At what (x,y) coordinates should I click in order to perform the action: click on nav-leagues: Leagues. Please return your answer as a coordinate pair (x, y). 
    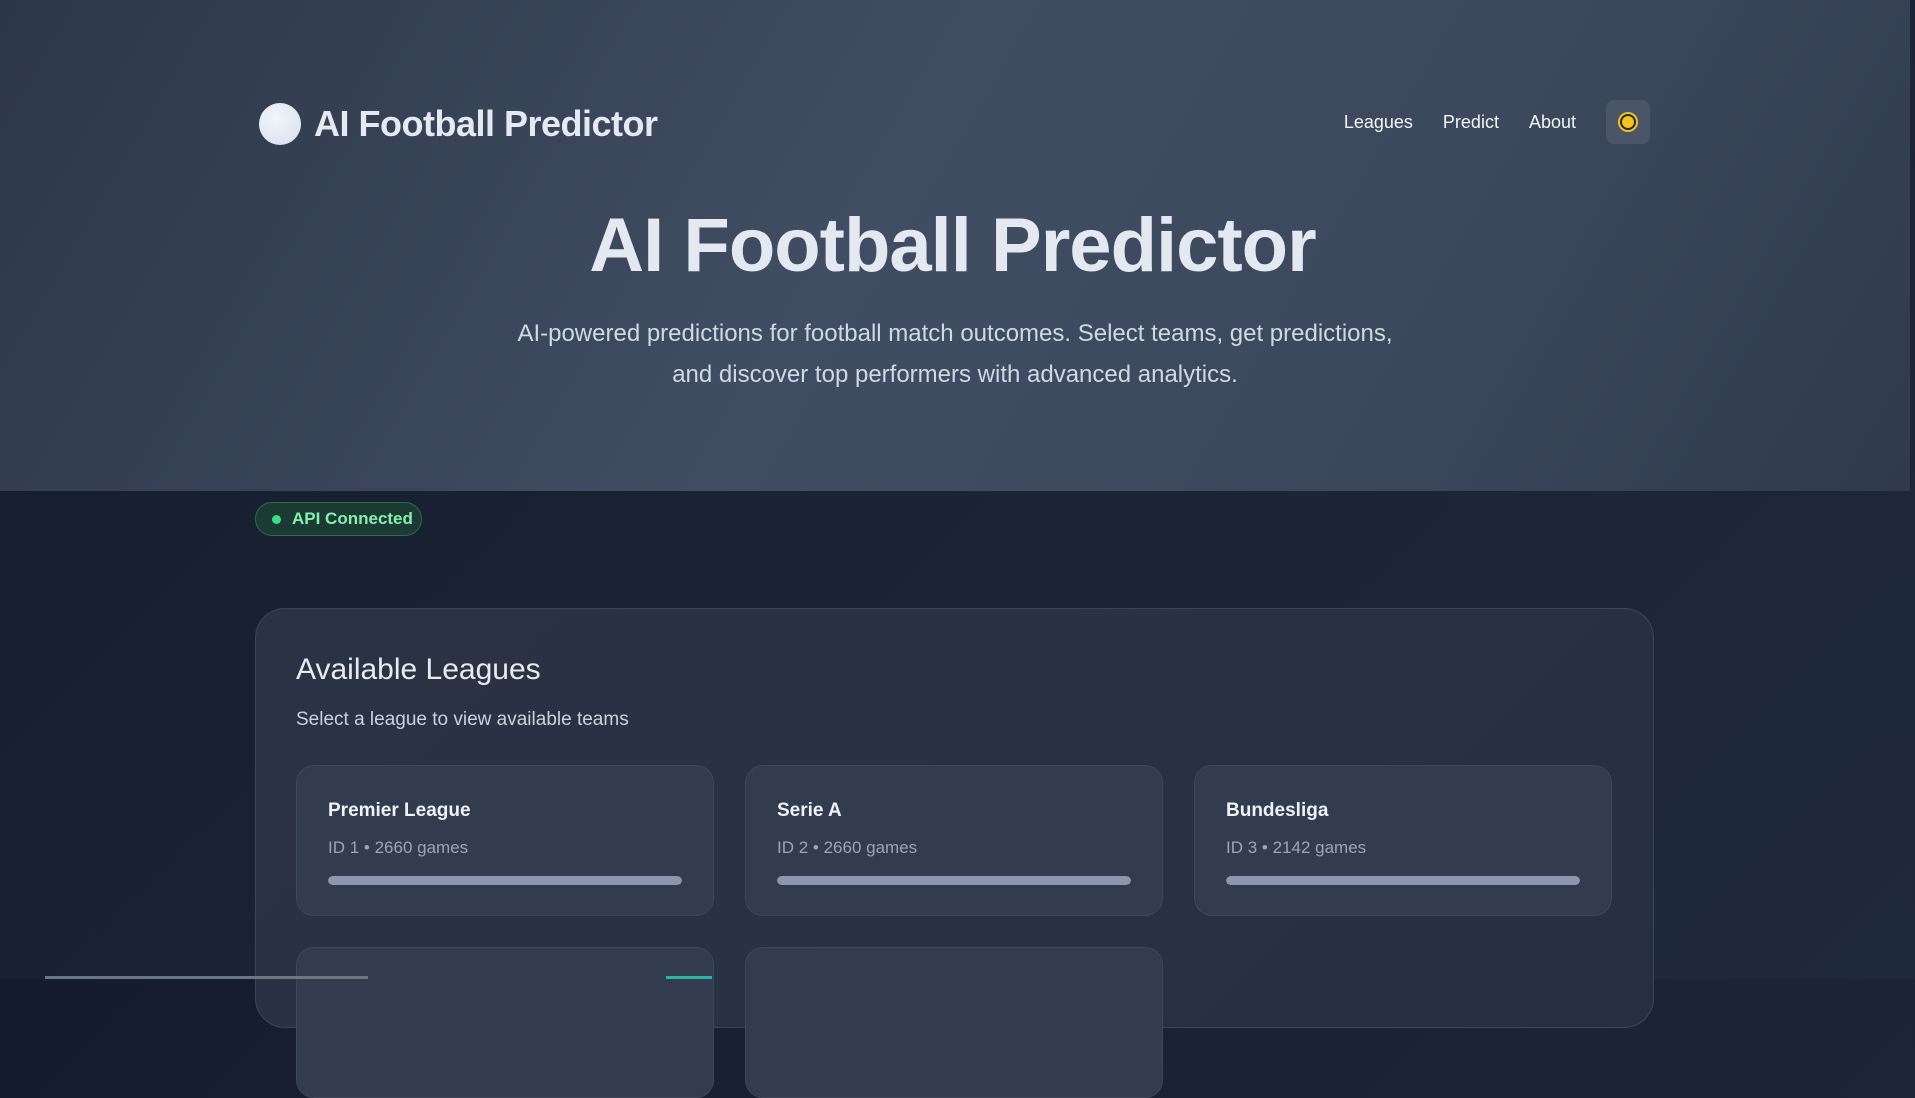
    Looking at the image, I should click on (1378, 122).